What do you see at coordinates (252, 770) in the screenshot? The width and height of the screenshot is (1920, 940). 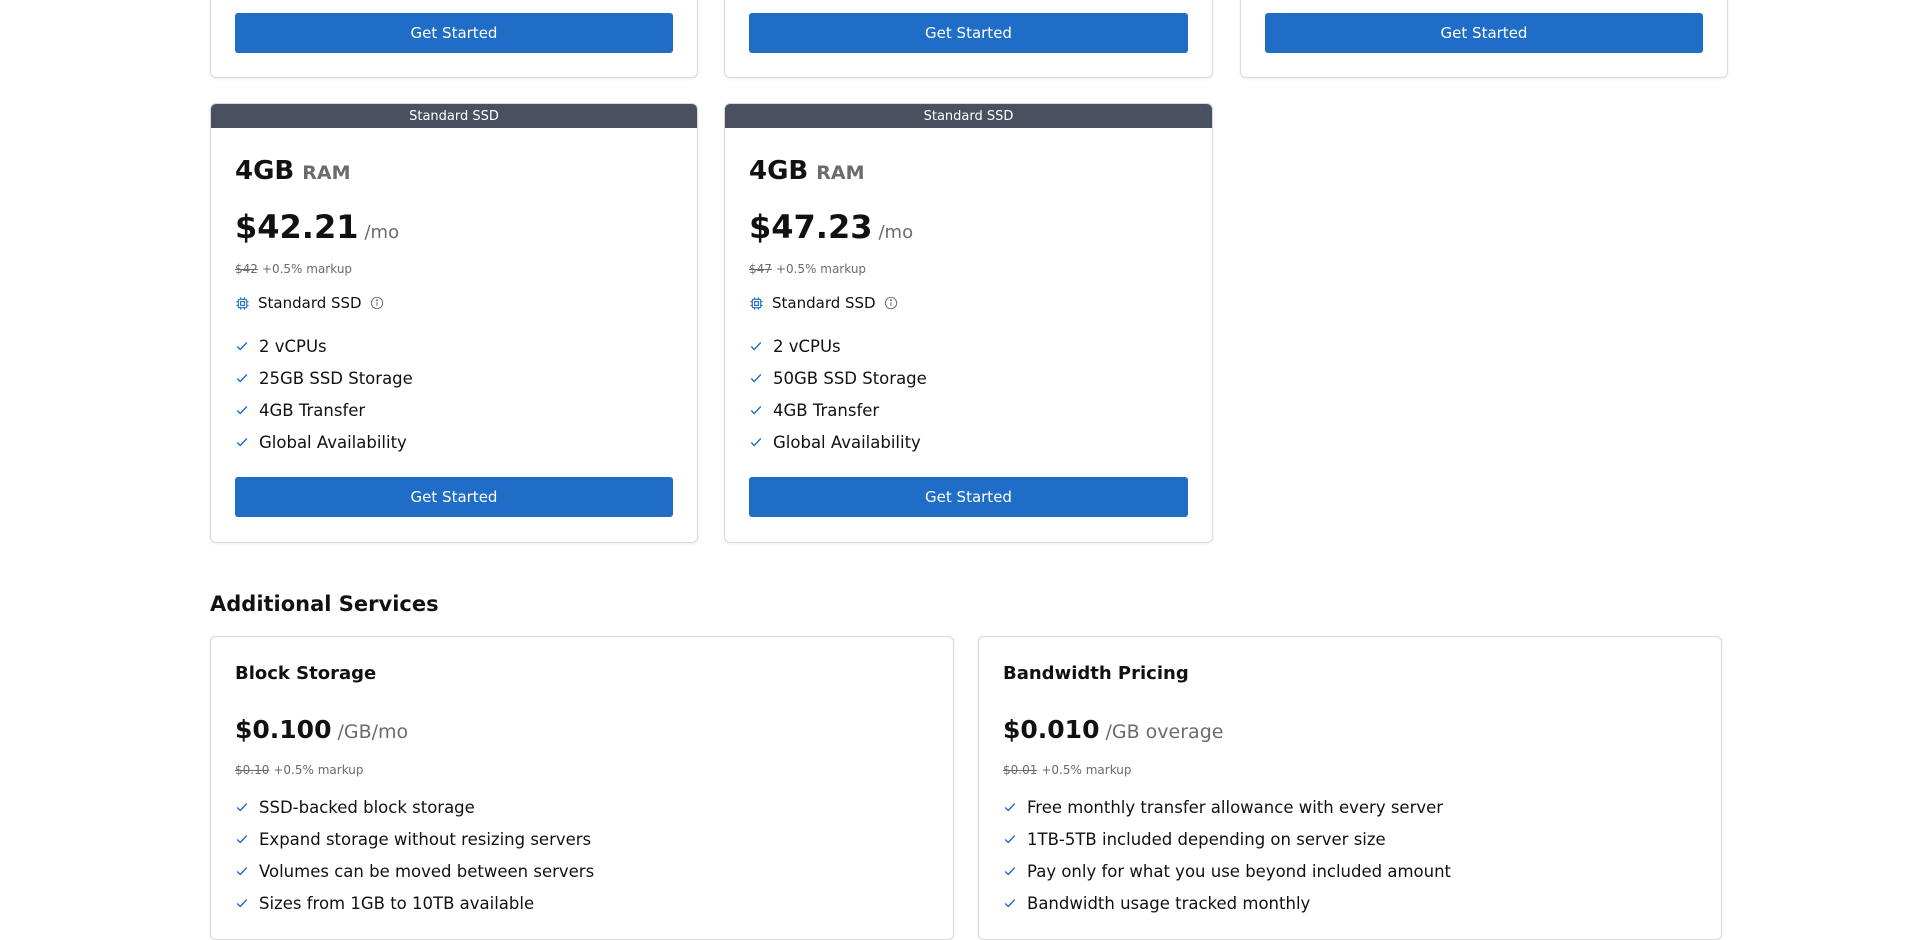 I see `original-price-value: $0.10` at bounding box center [252, 770].